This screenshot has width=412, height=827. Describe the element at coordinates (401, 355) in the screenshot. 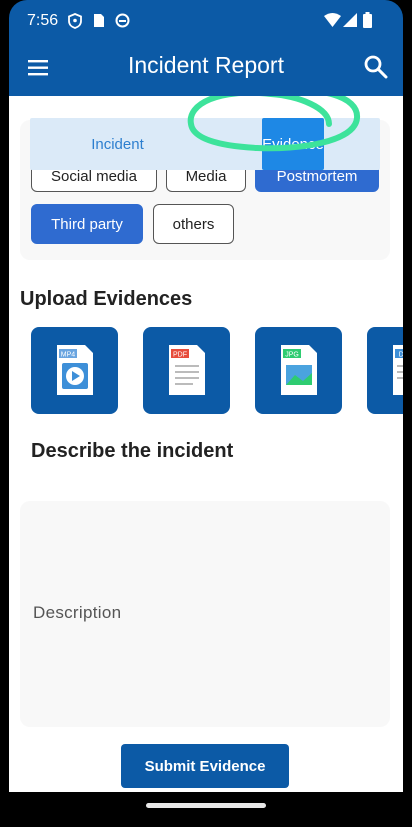

I see `doc-label: DO` at that location.